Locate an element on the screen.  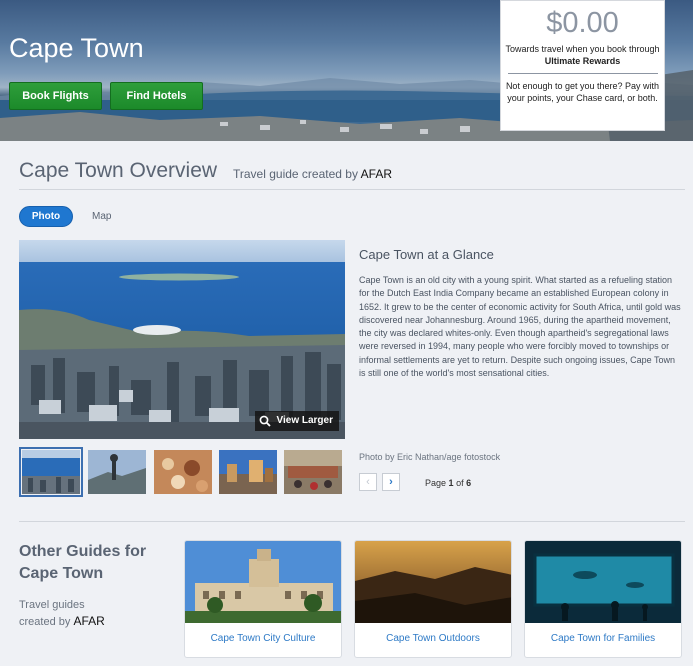
afar-link: AFAR is located at coordinates (376, 174).